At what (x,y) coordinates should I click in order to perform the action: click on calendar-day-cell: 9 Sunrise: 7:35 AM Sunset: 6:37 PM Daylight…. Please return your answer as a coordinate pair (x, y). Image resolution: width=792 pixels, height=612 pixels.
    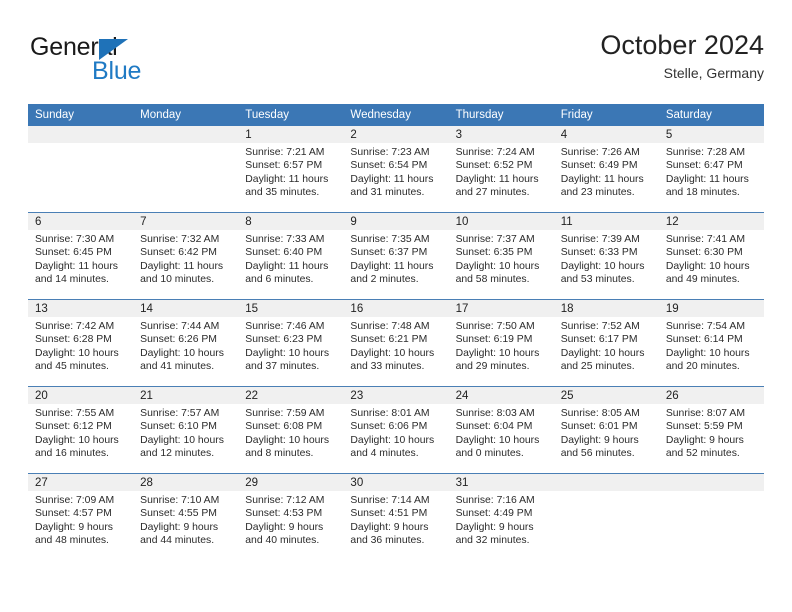
    Looking at the image, I should click on (396, 256).